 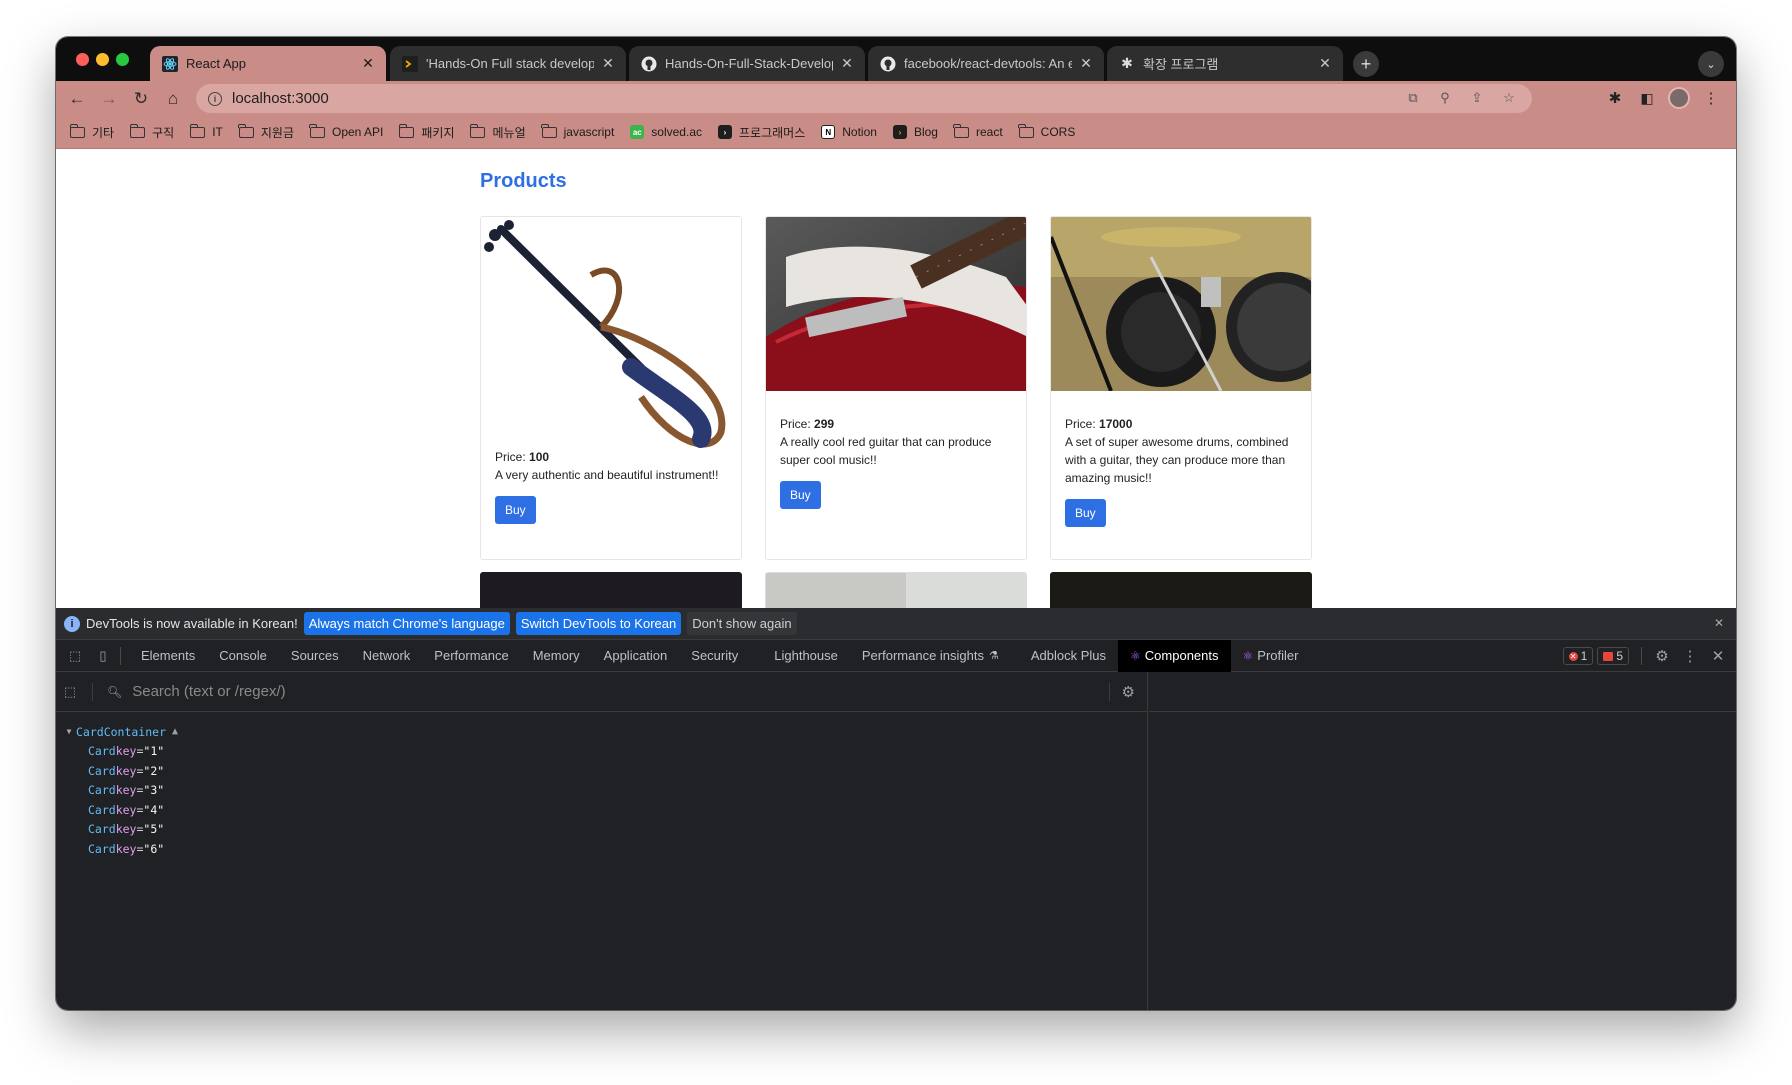 What do you see at coordinates (109, 99) in the screenshot?
I see `forward-arrow-icon: →` at bounding box center [109, 99].